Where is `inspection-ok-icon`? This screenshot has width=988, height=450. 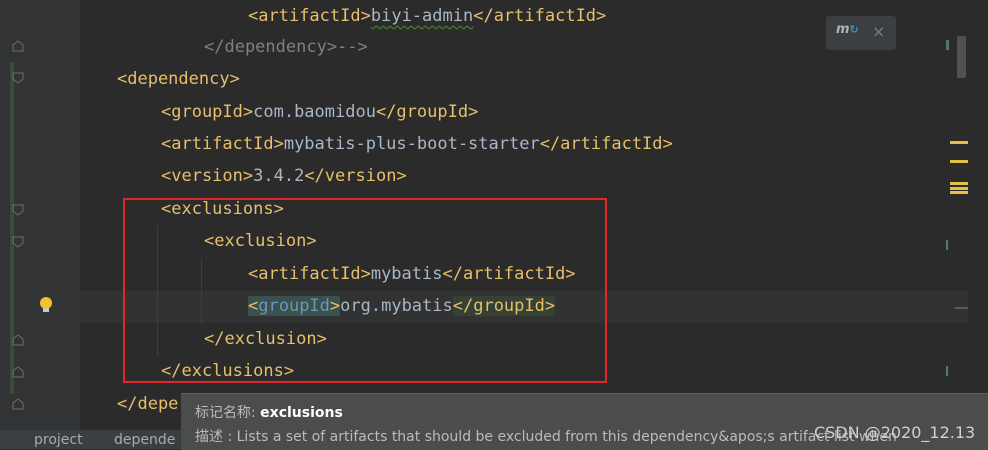
inspection-ok-icon is located at coordinates (947, 45).